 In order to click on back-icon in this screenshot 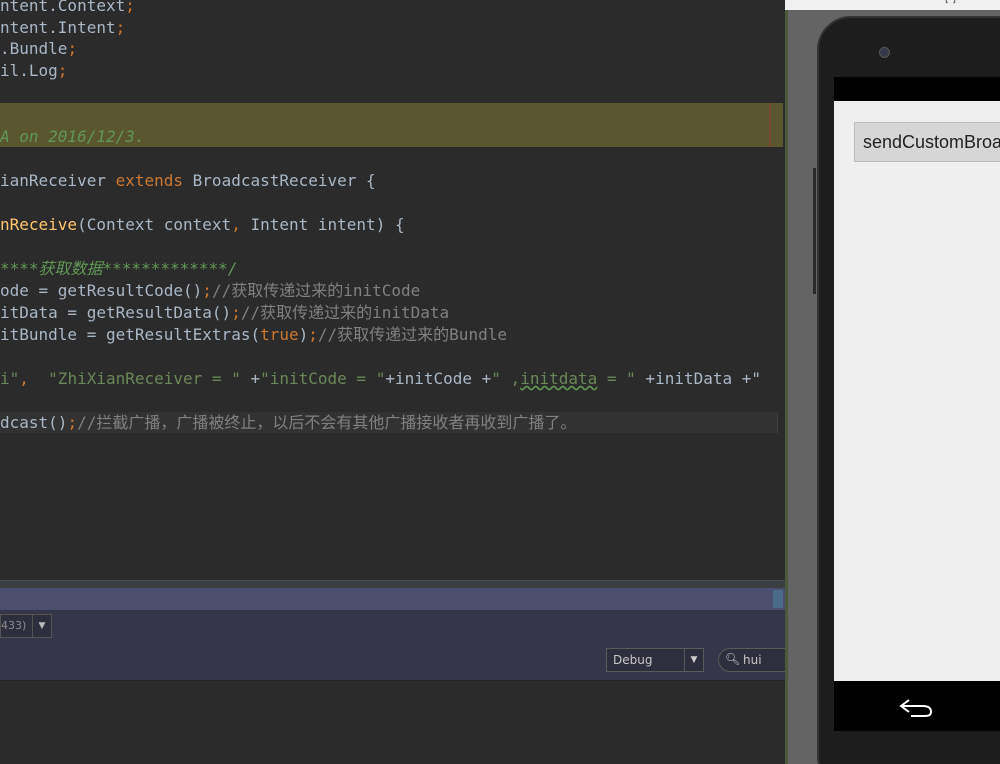, I will do `click(917, 707)`.